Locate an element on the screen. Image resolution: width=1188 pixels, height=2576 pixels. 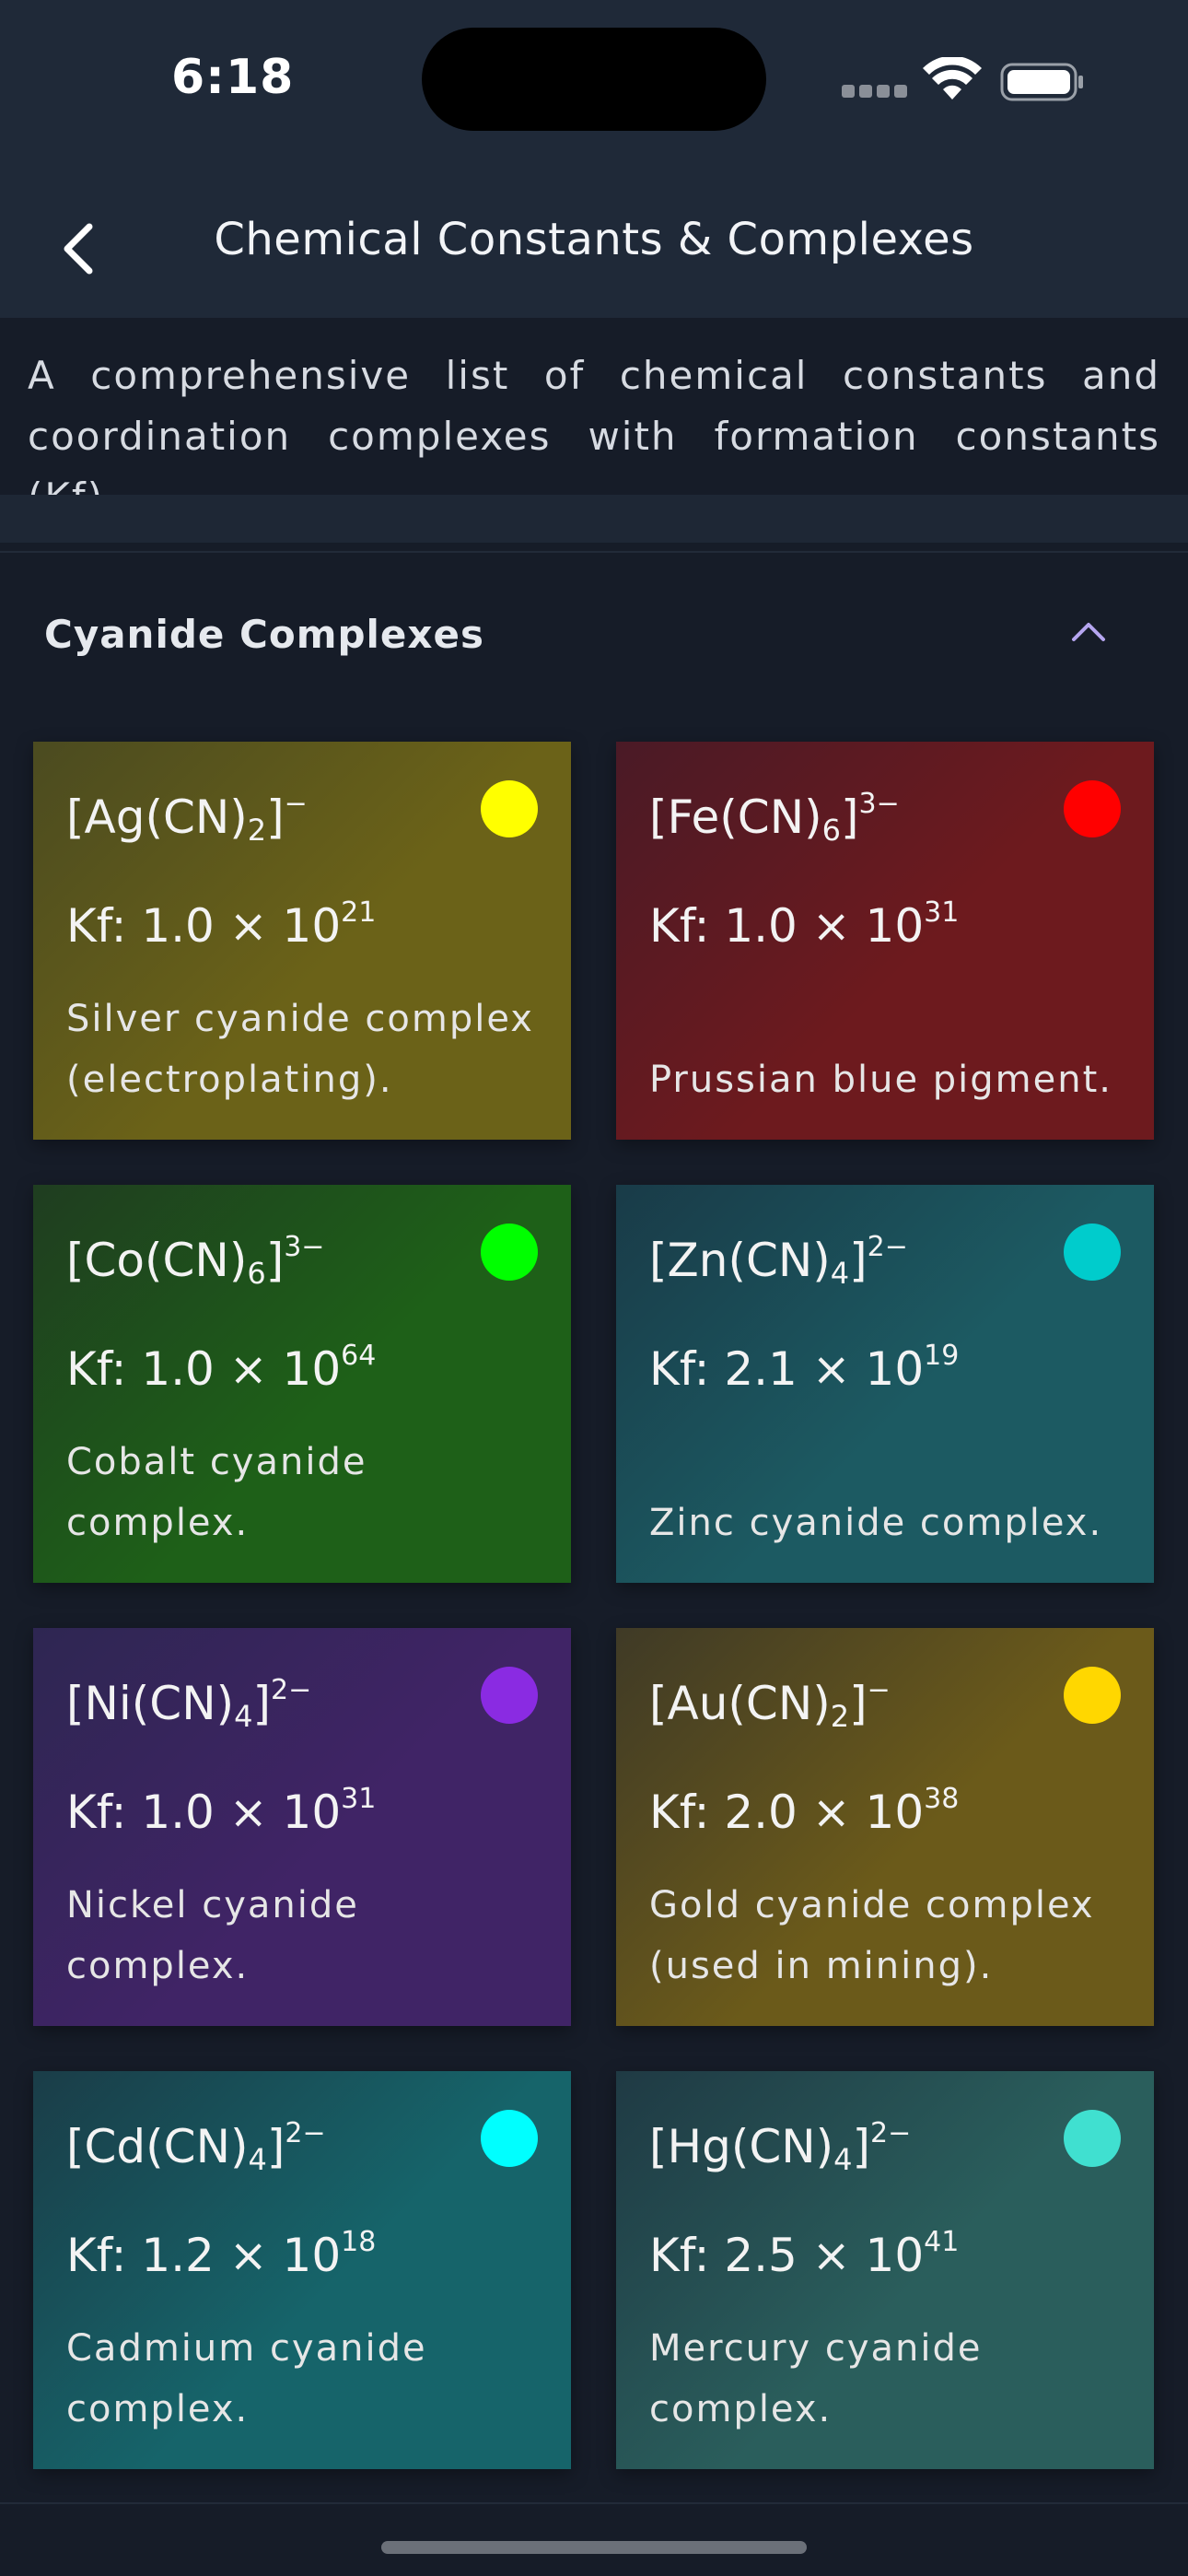
complex-description: Mercury cyanide complex. is located at coordinates (816, 2378).